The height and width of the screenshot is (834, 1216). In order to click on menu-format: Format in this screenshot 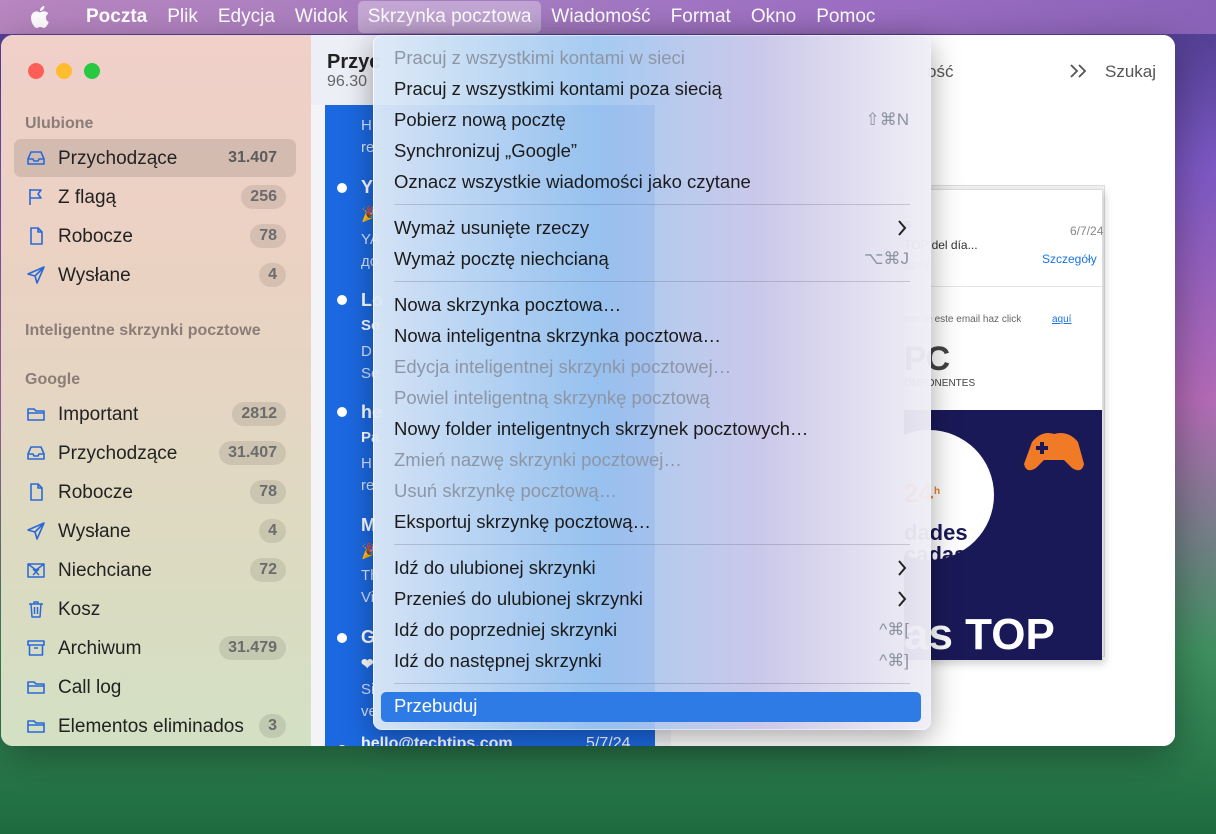, I will do `click(701, 17)`.